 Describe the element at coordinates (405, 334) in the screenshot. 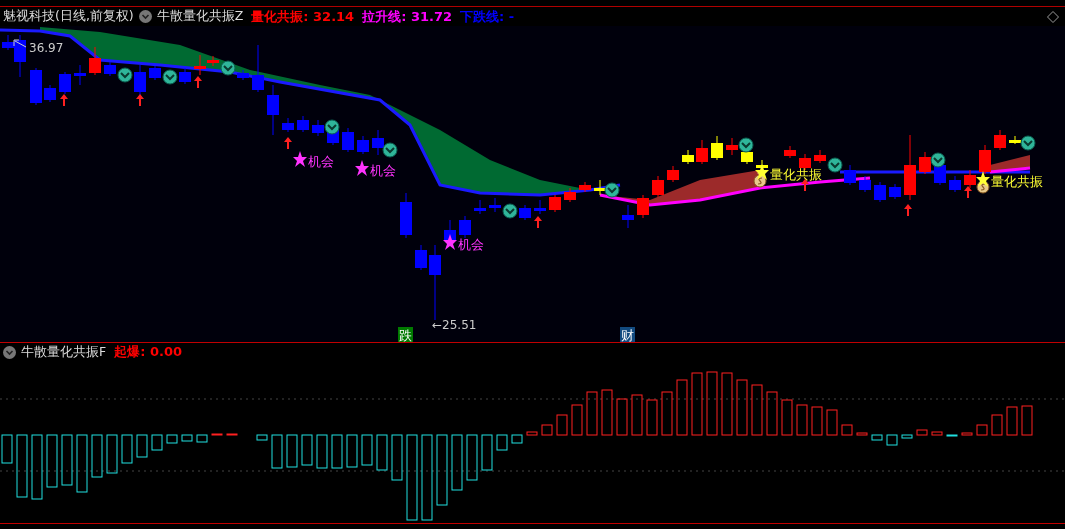

I see `signal-tag: 跌` at that location.